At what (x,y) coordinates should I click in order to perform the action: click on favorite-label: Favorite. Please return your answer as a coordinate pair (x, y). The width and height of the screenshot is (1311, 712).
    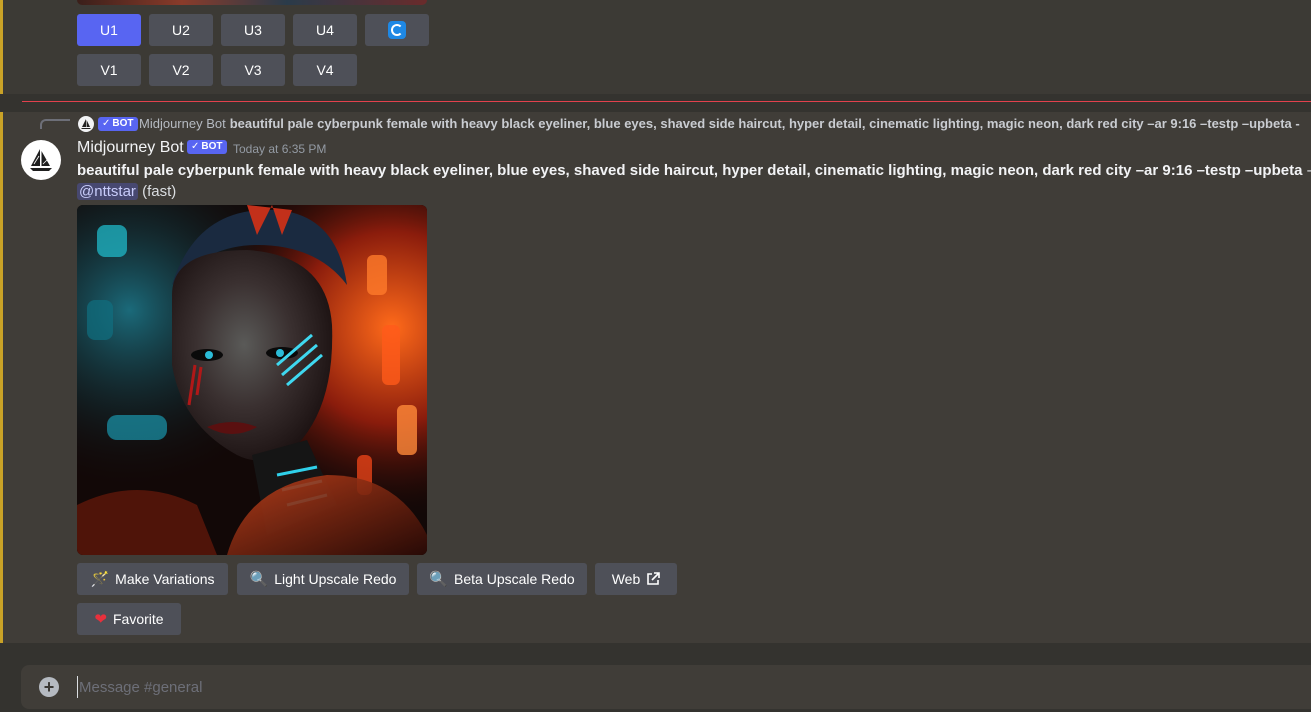
    Looking at the image, I should click on (138, 619).